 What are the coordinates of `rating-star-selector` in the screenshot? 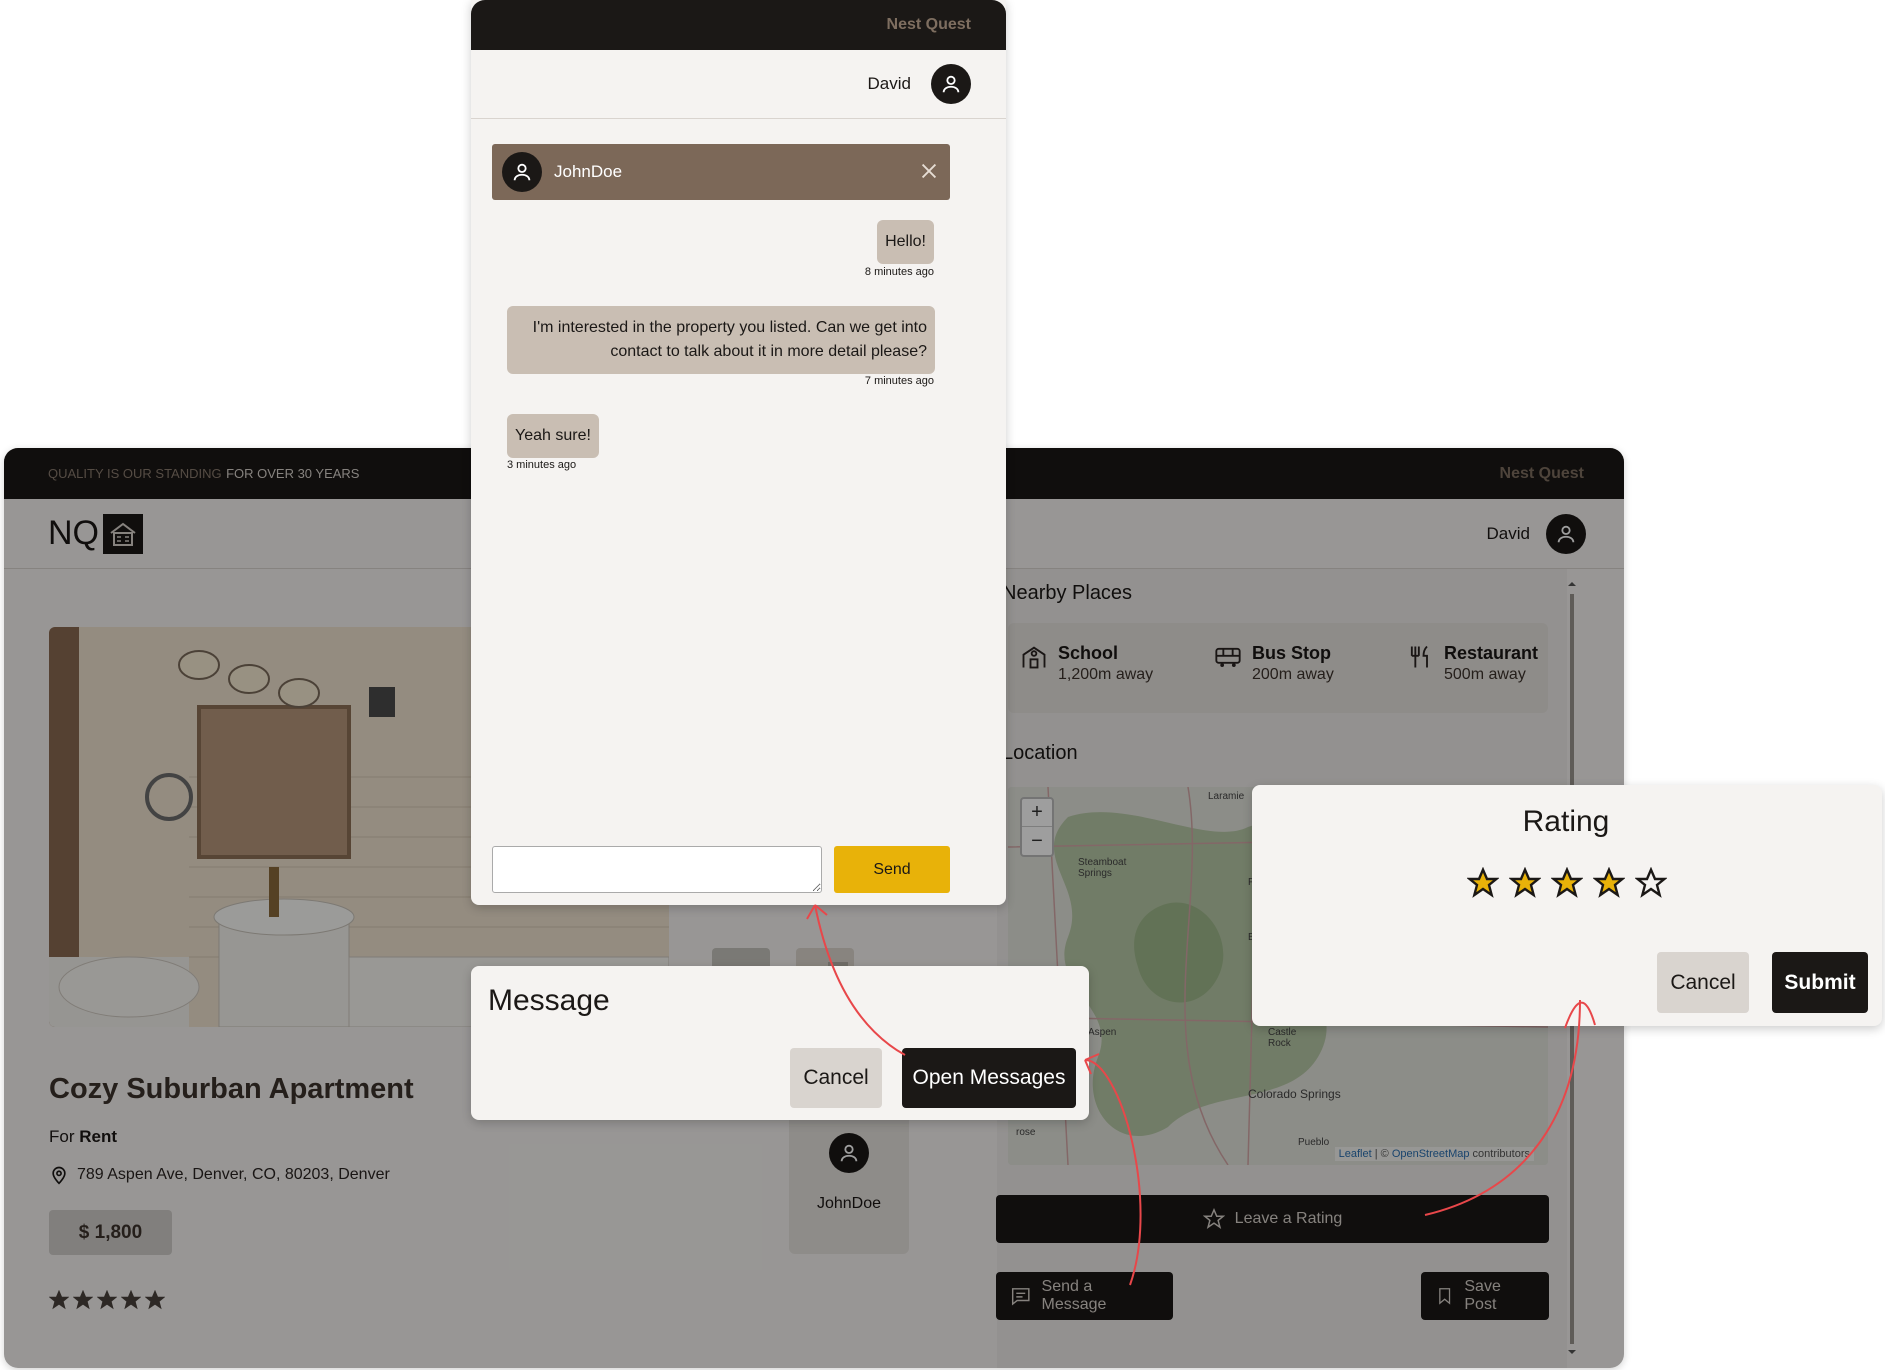 It's located at (1567, 883).